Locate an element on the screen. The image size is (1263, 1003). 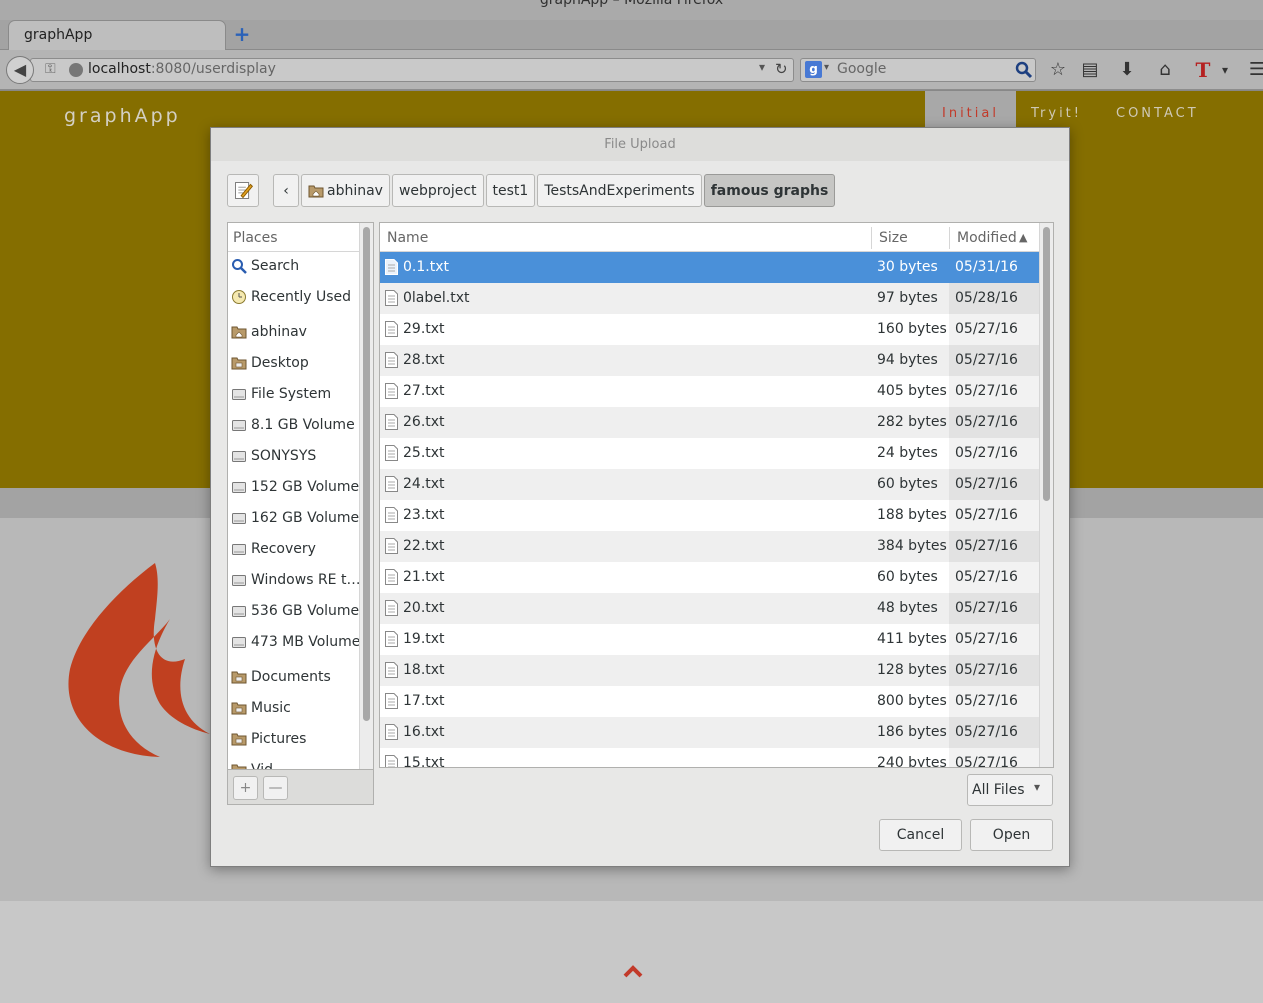
sidebar-item-recently-used: Recently Used is located at coordinates (293, 297).